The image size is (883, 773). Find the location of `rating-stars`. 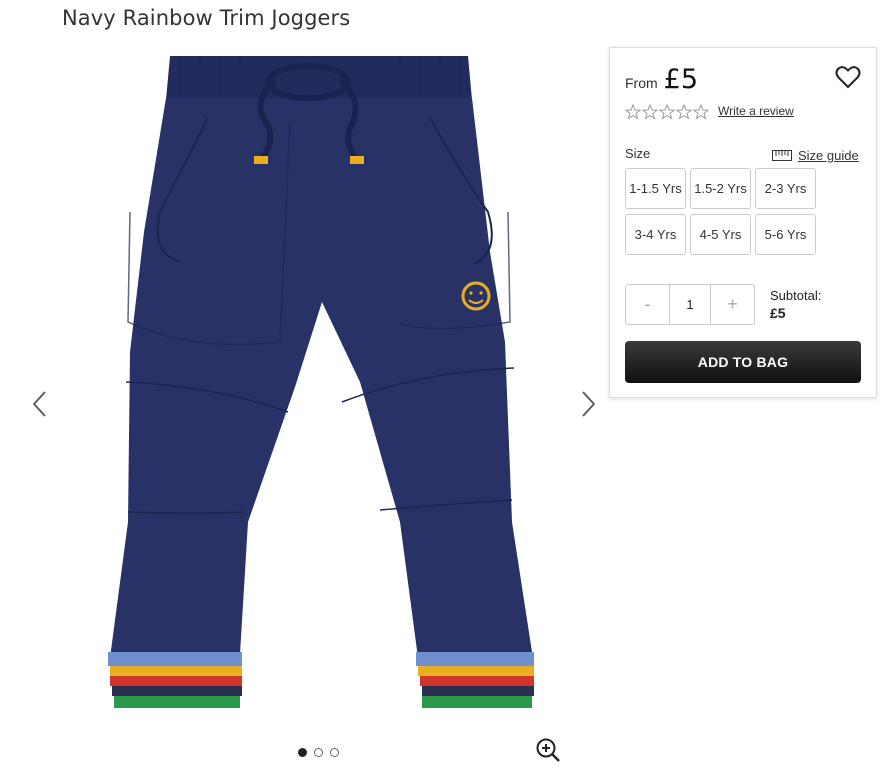

rating-stars is located at coordinates (667, 112).